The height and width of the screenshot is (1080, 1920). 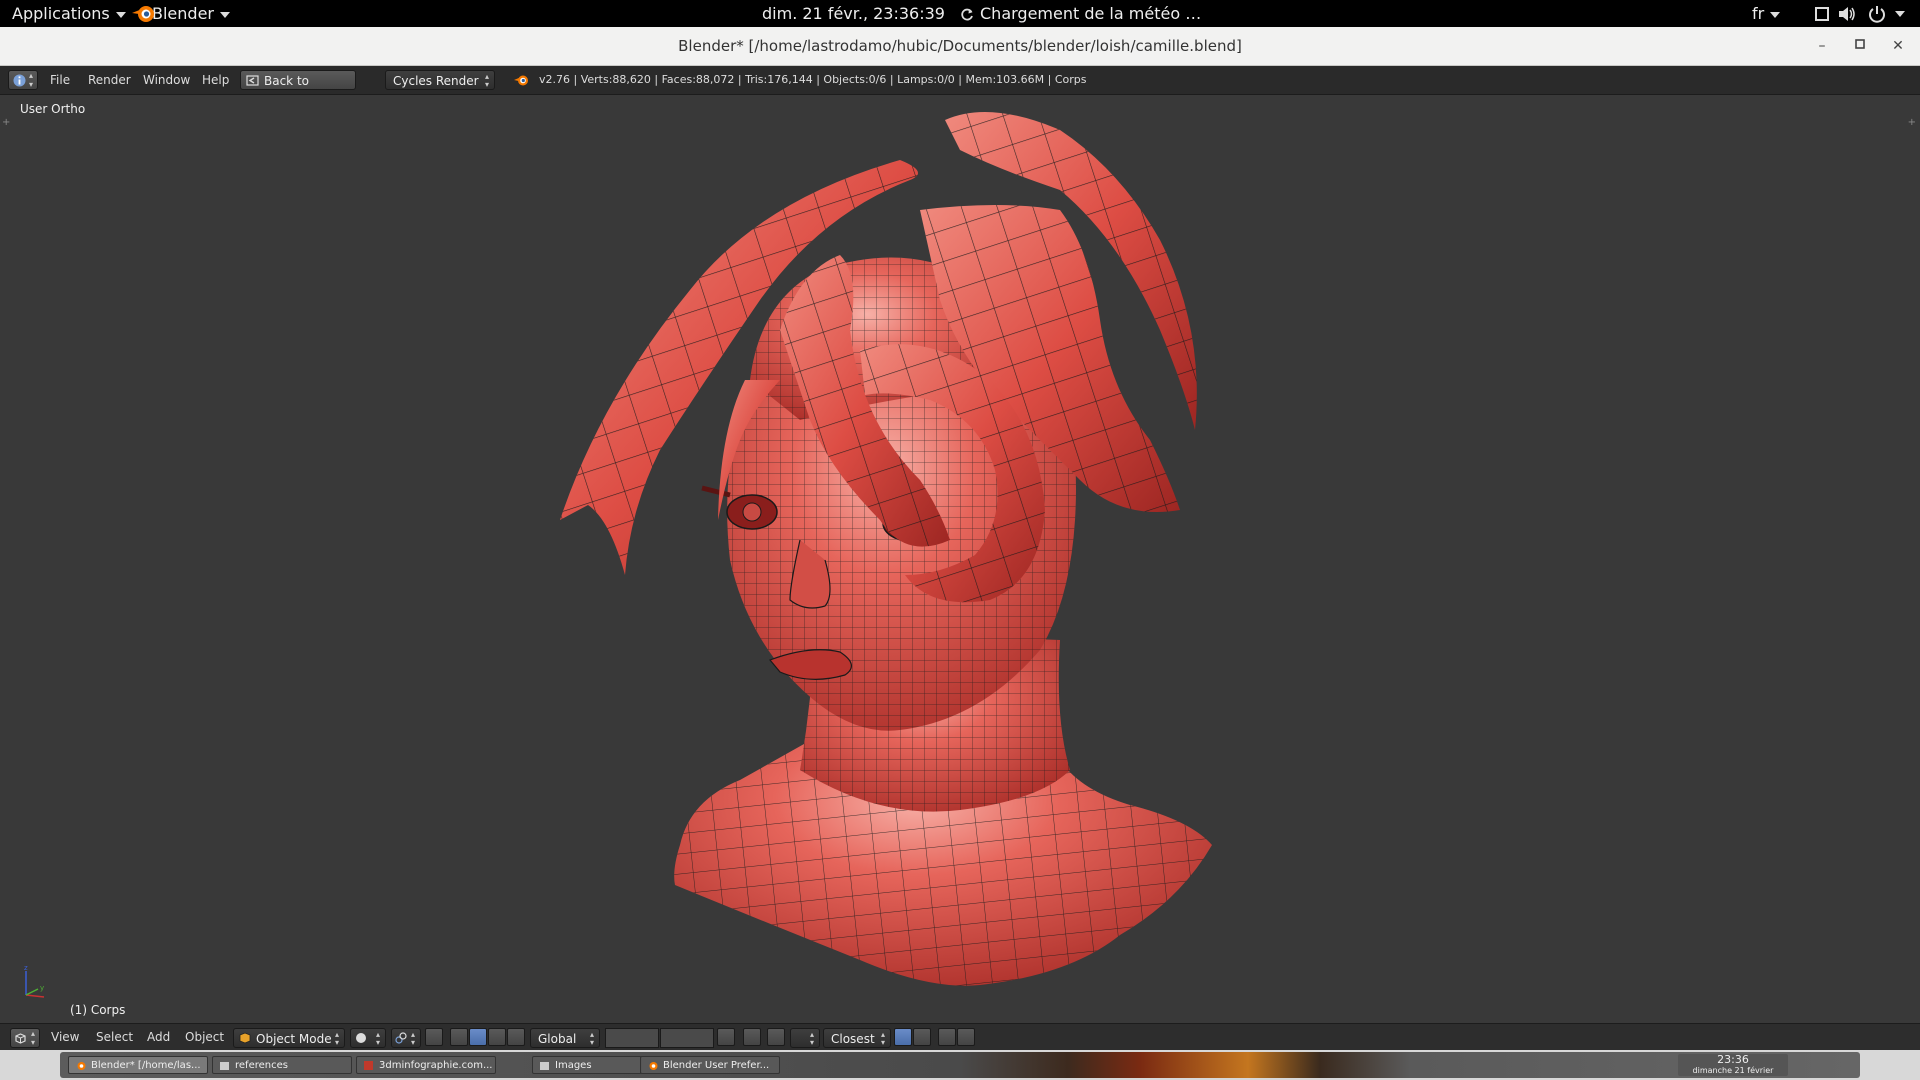 I want to click on render-engine-dropdown: Cycles Render ▴ ▾, so click(x=440, y=80).